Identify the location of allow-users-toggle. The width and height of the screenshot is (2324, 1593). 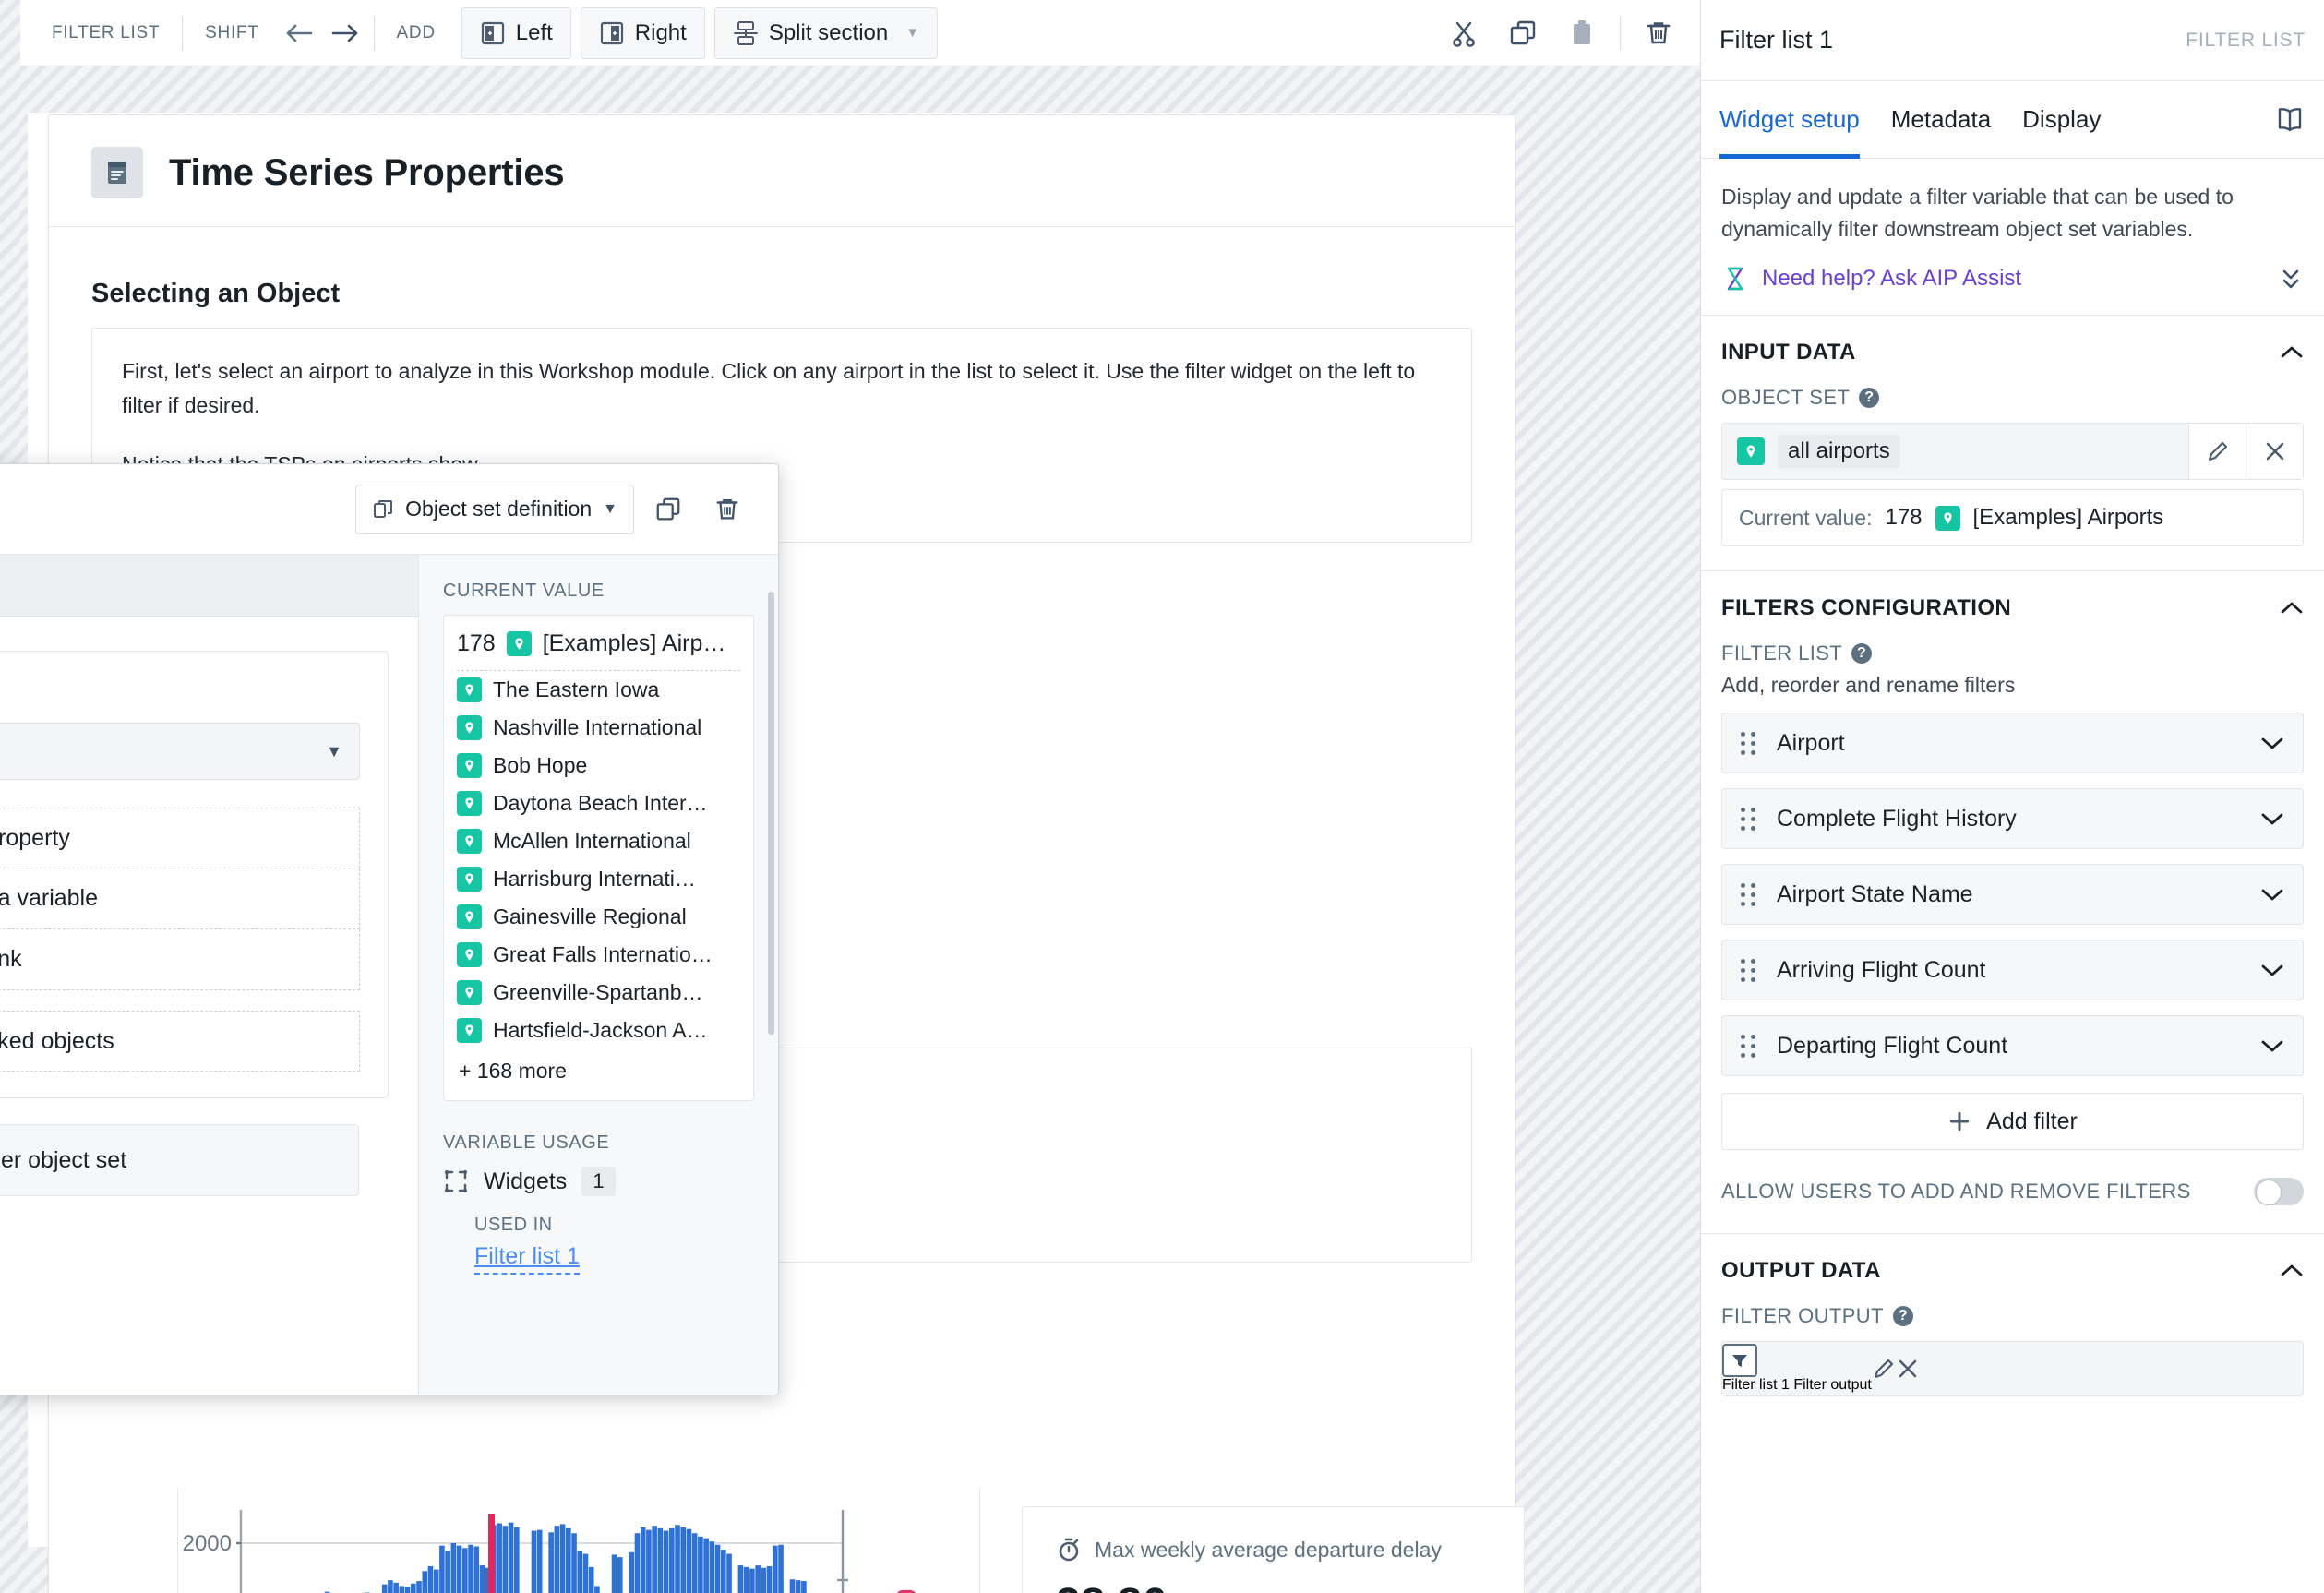
(2279, 1191).